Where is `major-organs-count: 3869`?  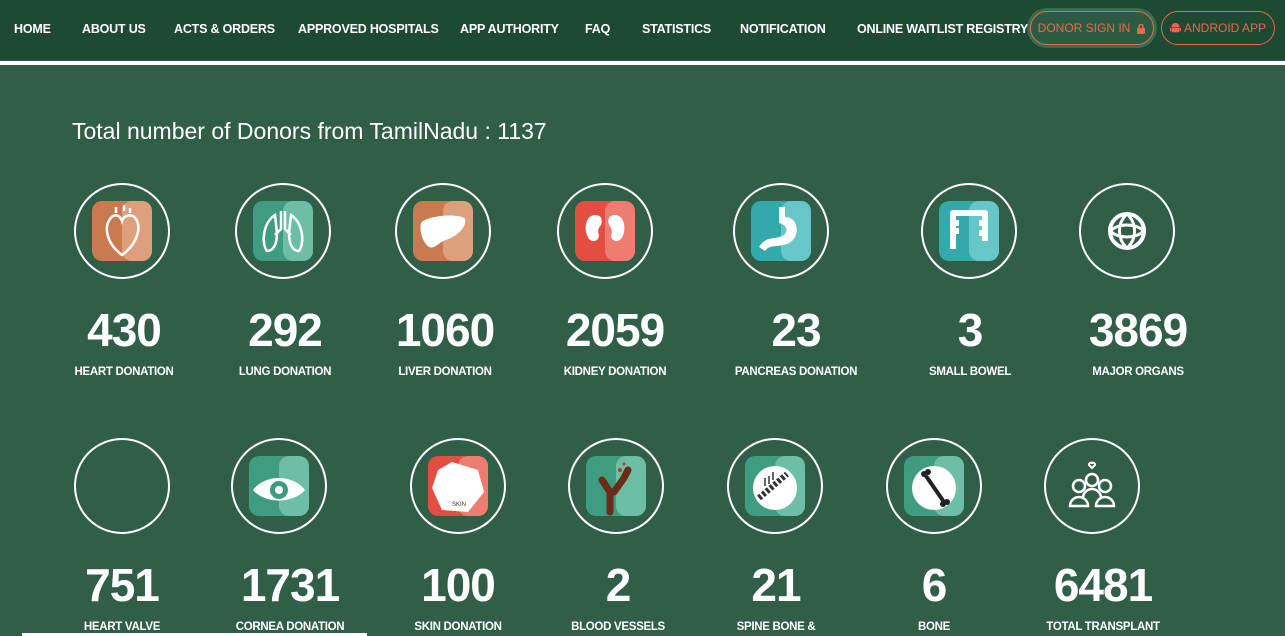 major-organs-count: 3869 is located at coordinates (1138, 330).